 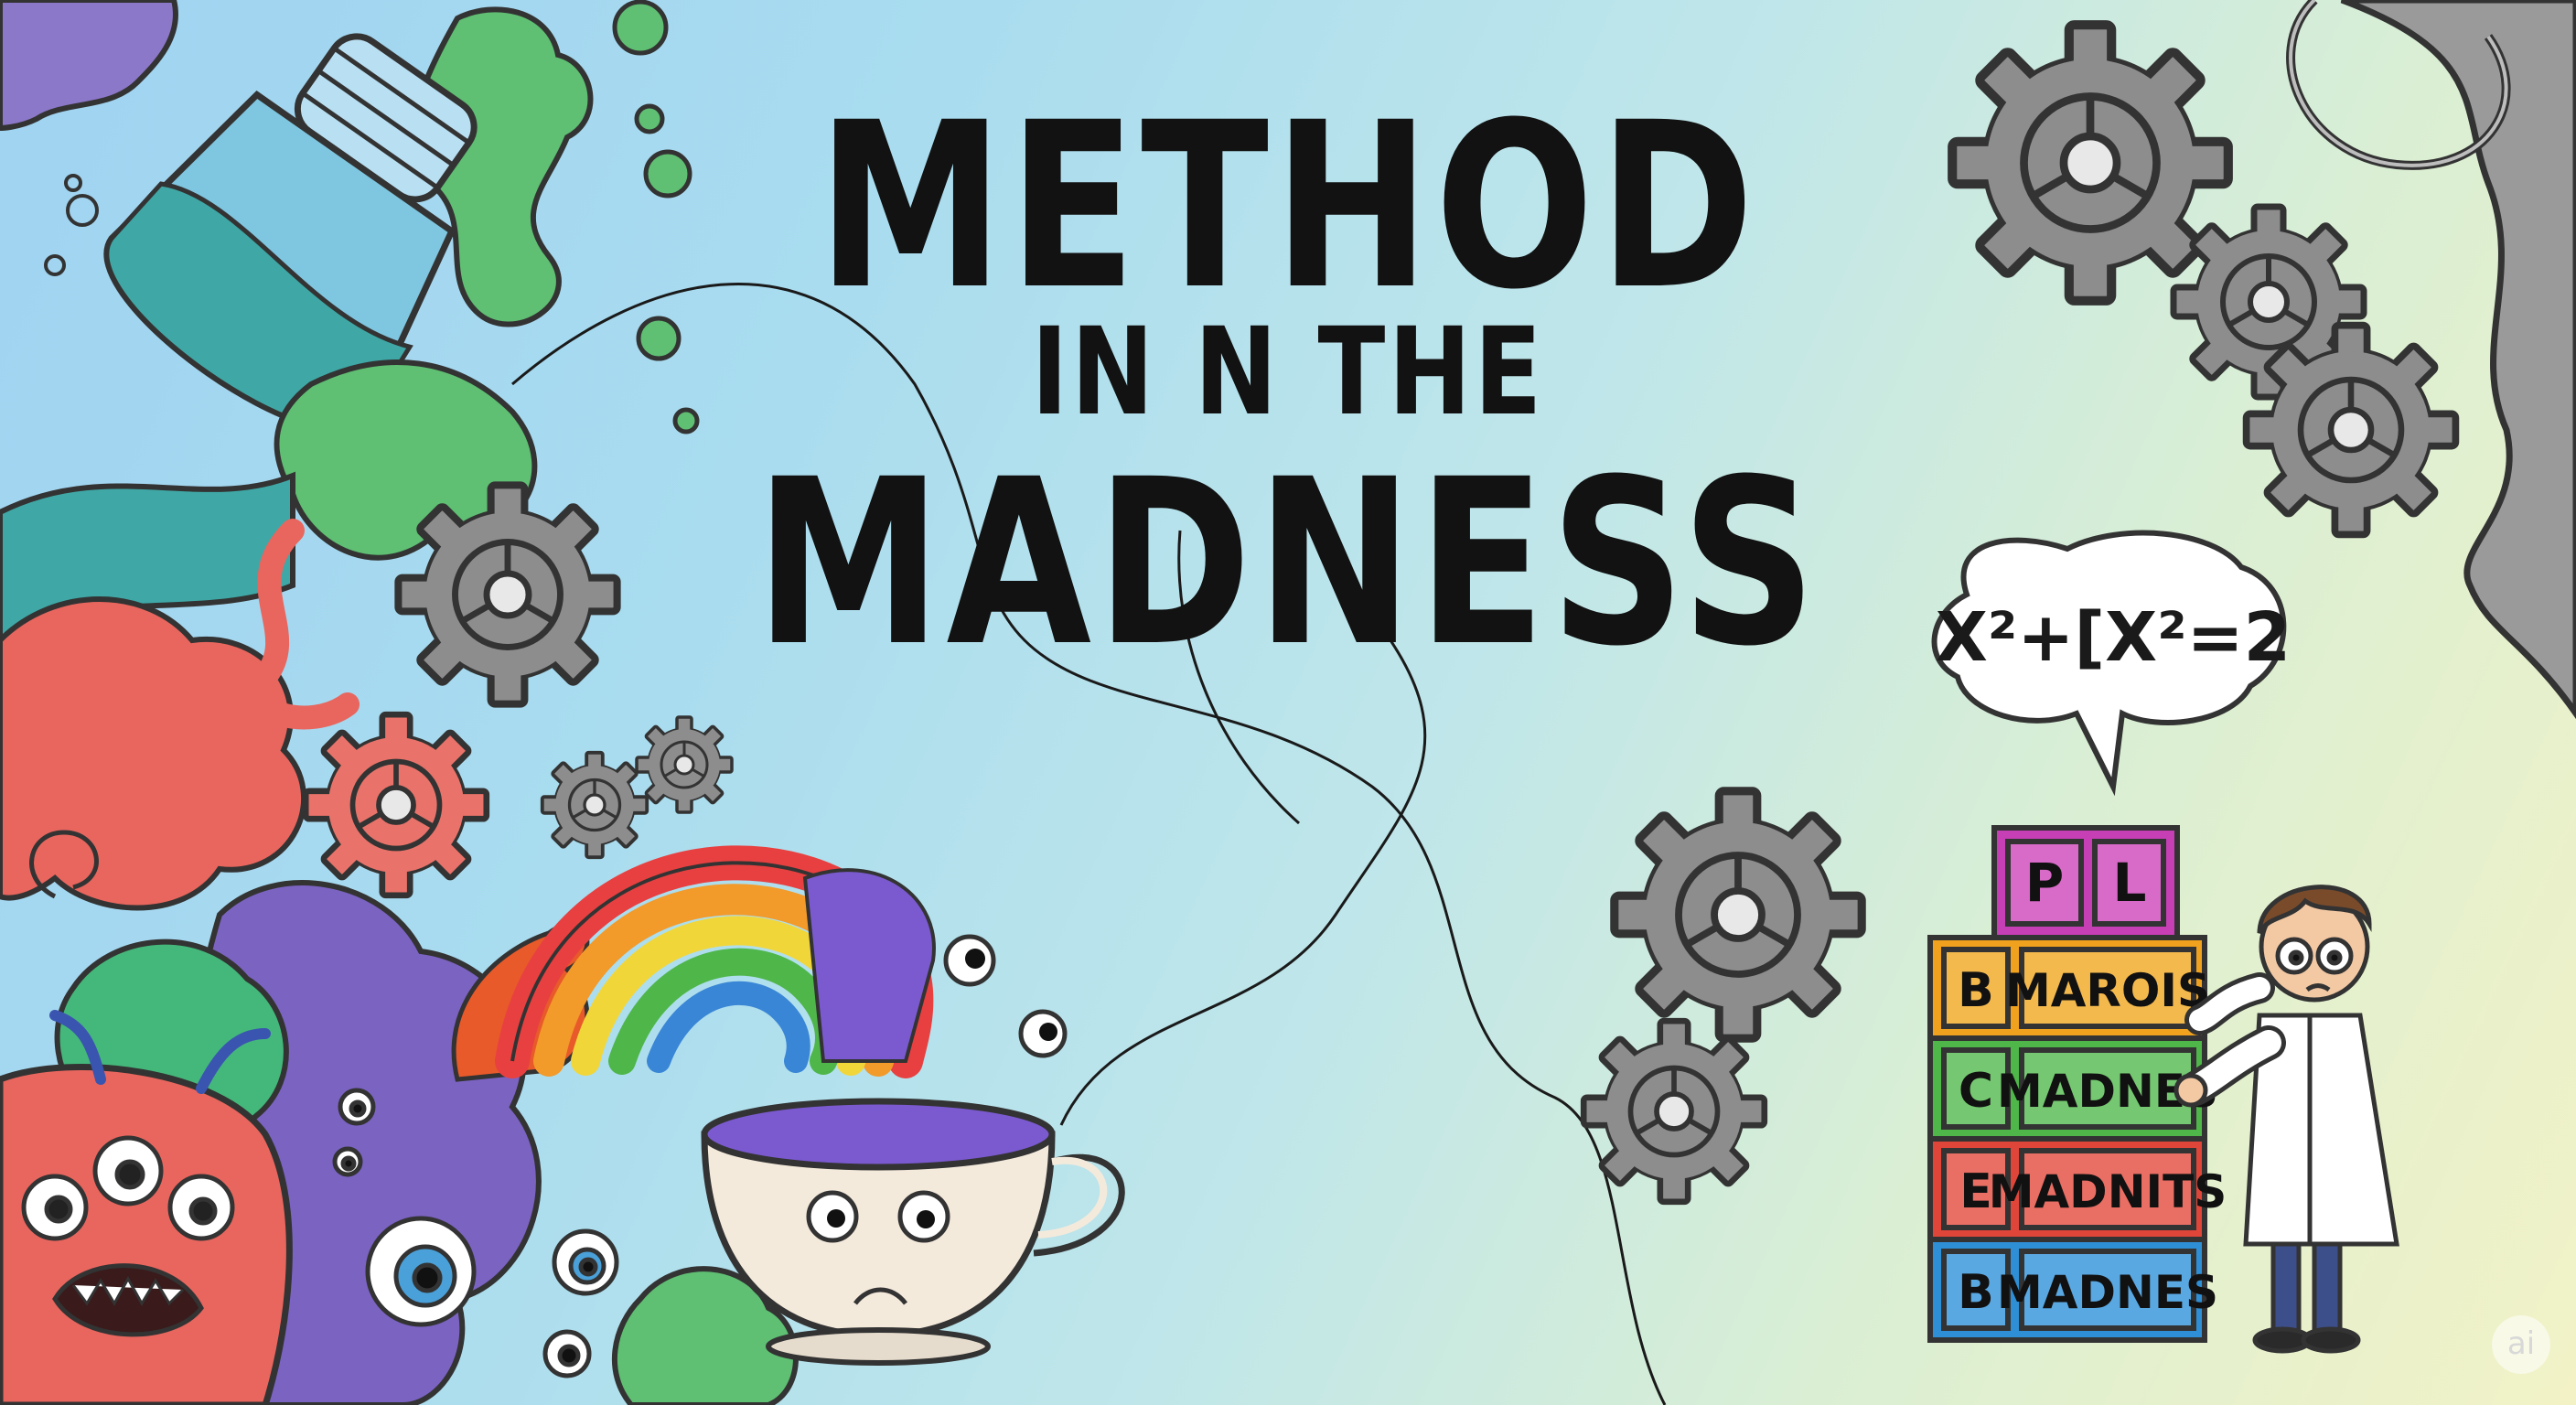 I want to click on block-row-1: B MAROIS, so click(x=2068, y=988).